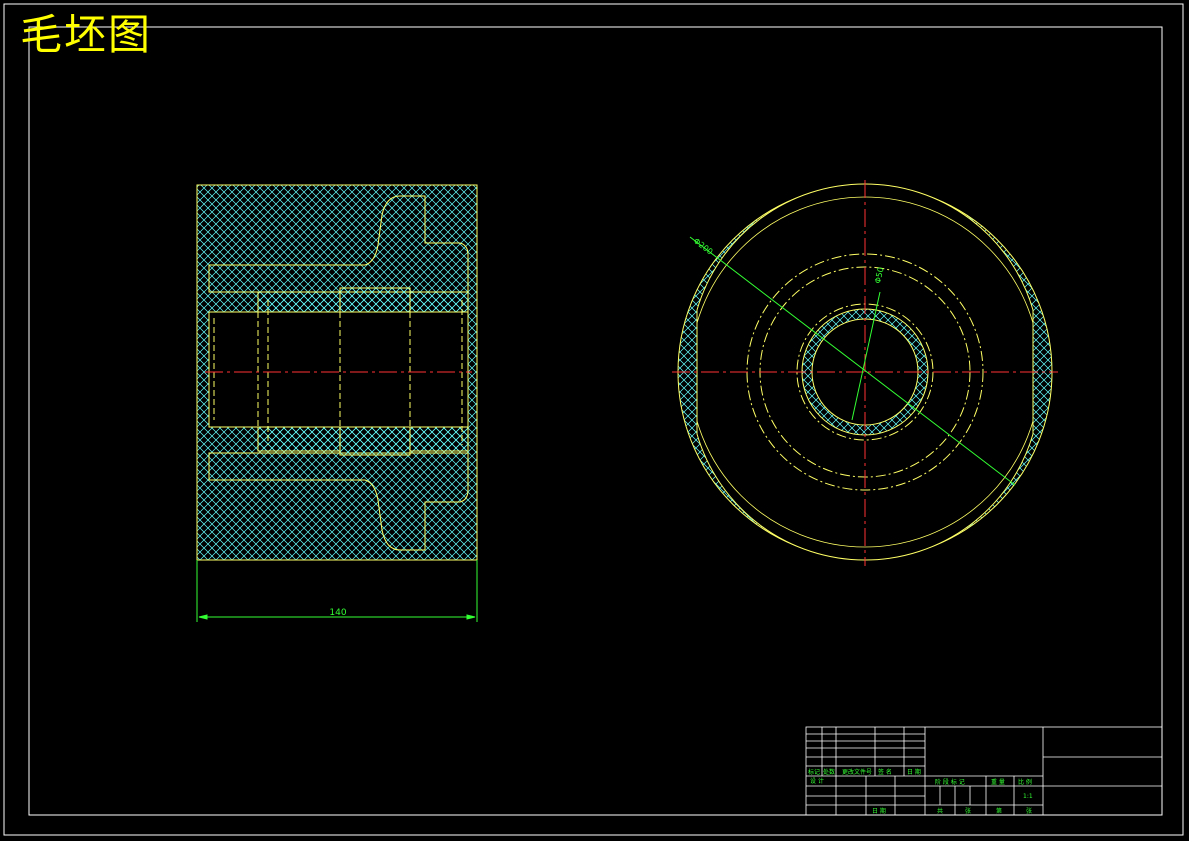 This screenshot has width=1189, height=841. I want to click on tb-label-design: 设 计, so click(817, 781).